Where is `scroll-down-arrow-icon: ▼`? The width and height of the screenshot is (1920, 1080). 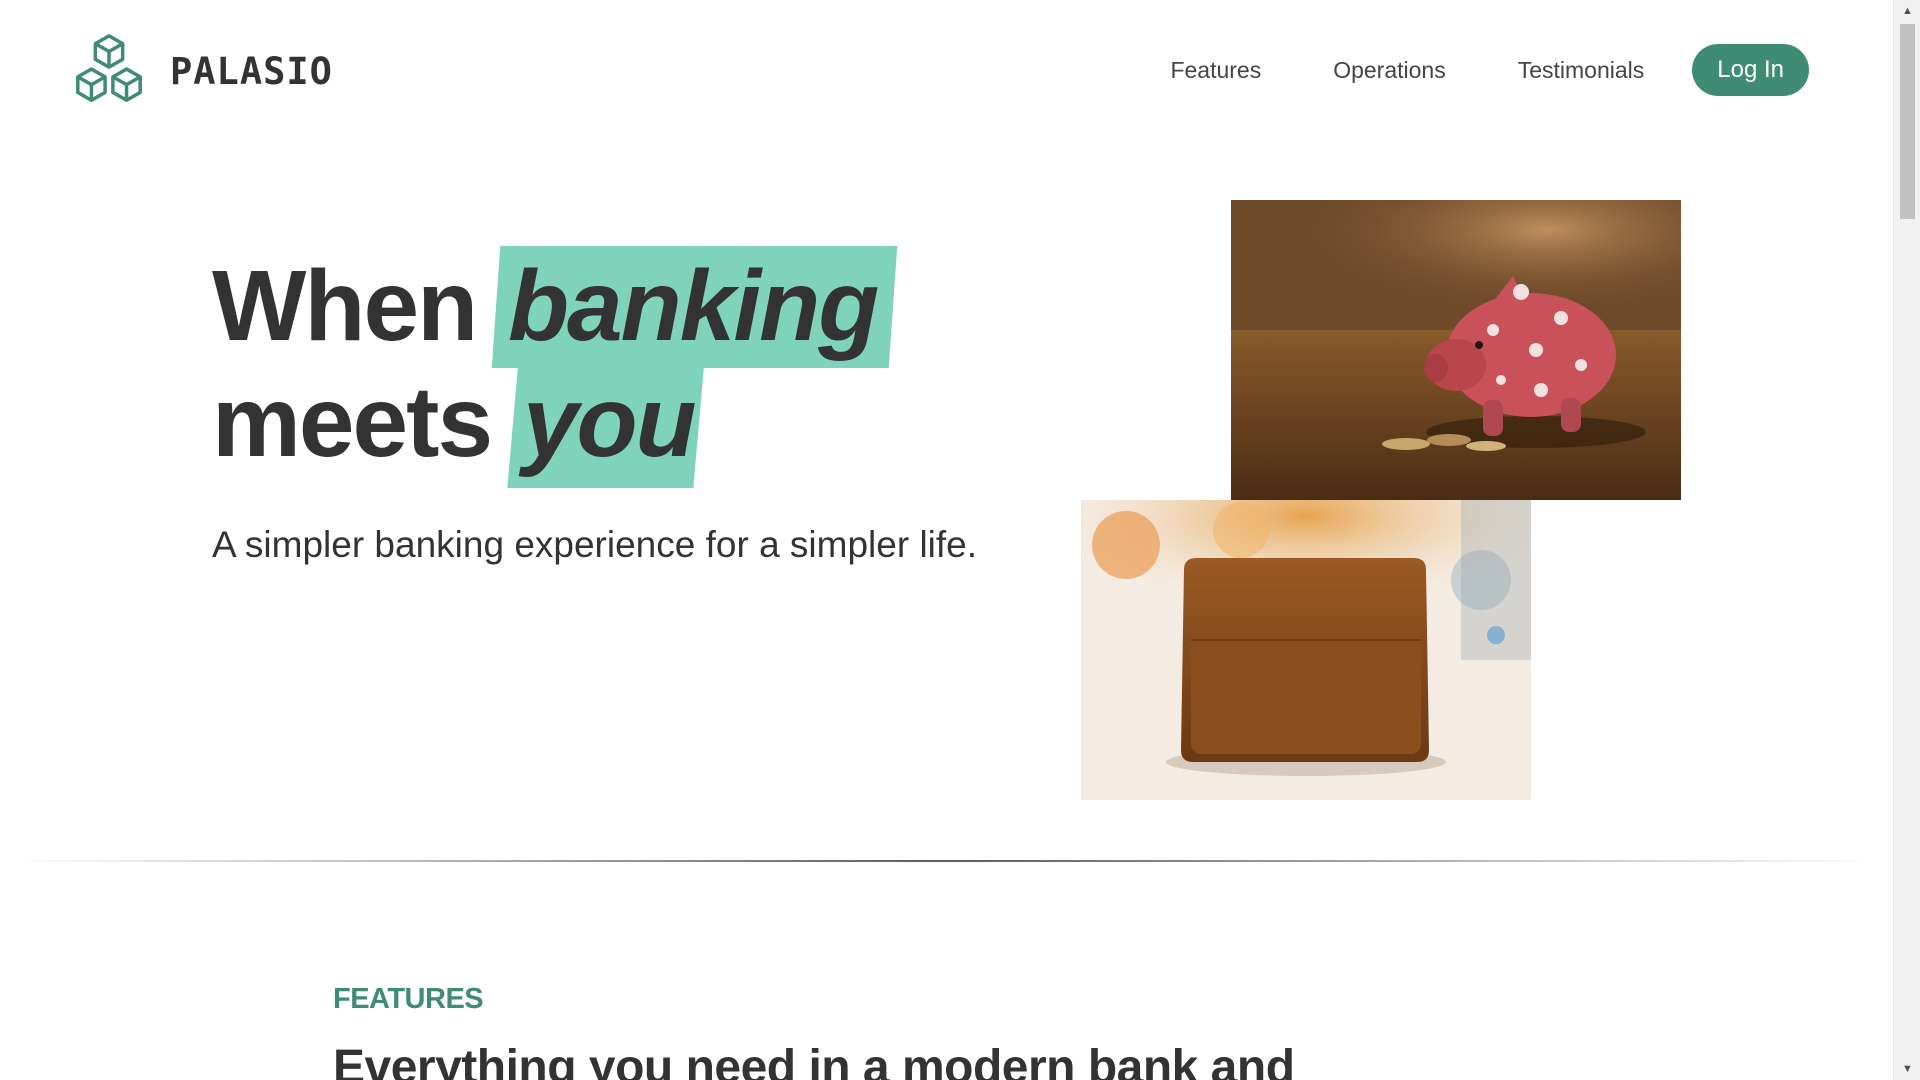
scroll-down-arrow-icon: ▼ is located at coordinates (1907, 1069).